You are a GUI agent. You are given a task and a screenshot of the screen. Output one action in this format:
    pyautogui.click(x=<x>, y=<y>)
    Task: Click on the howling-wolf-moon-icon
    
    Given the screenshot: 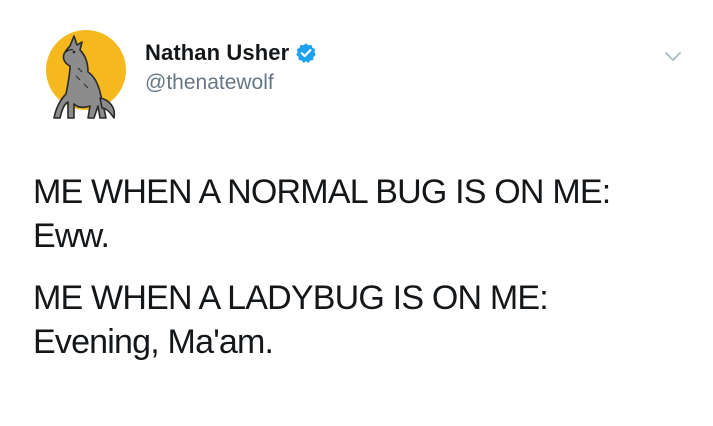 What is the action you would take?
    pyautogui.click(x=86, y=74)
    